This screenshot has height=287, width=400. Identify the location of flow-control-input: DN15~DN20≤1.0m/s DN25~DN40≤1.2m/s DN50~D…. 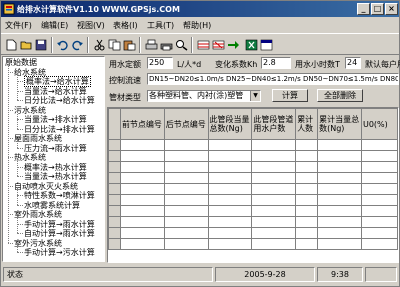
(273, 79).